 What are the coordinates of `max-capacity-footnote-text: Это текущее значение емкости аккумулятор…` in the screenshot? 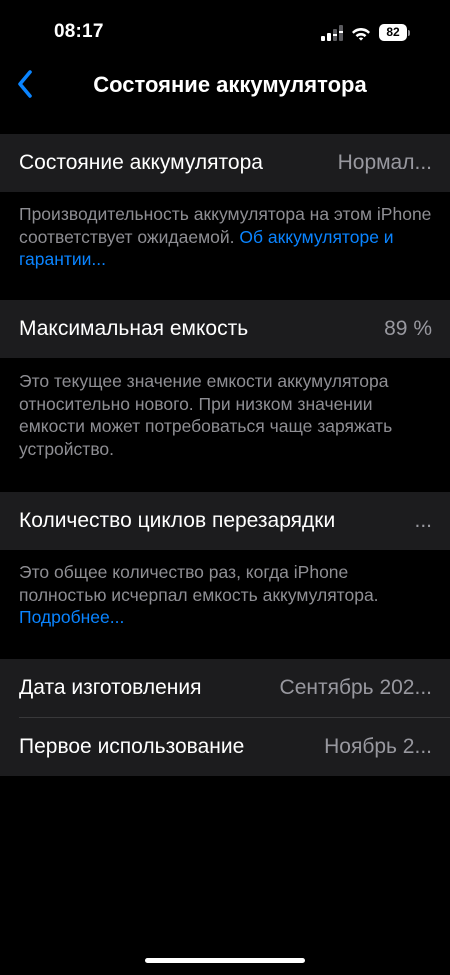 It's located at (206, 415).